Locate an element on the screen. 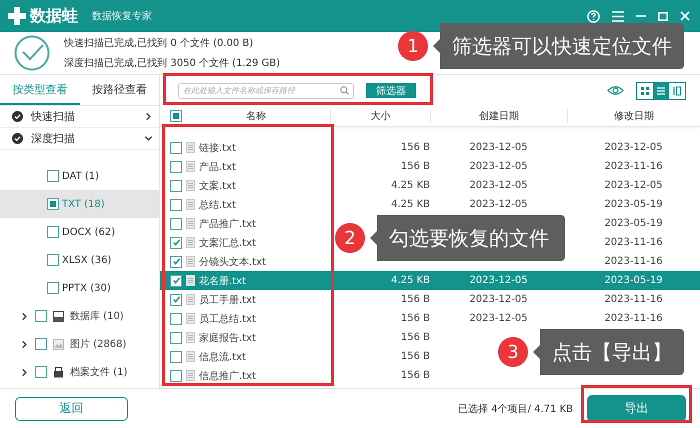  category-label: 档案文件 (1) is located at coordinates (99, 372).